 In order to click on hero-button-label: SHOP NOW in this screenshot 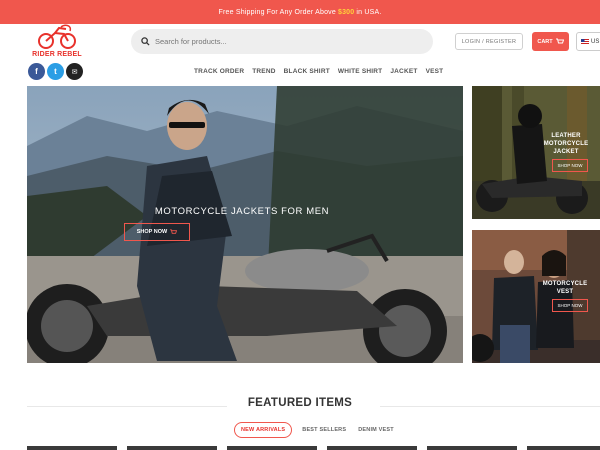, I will do `click(152, 232)`.